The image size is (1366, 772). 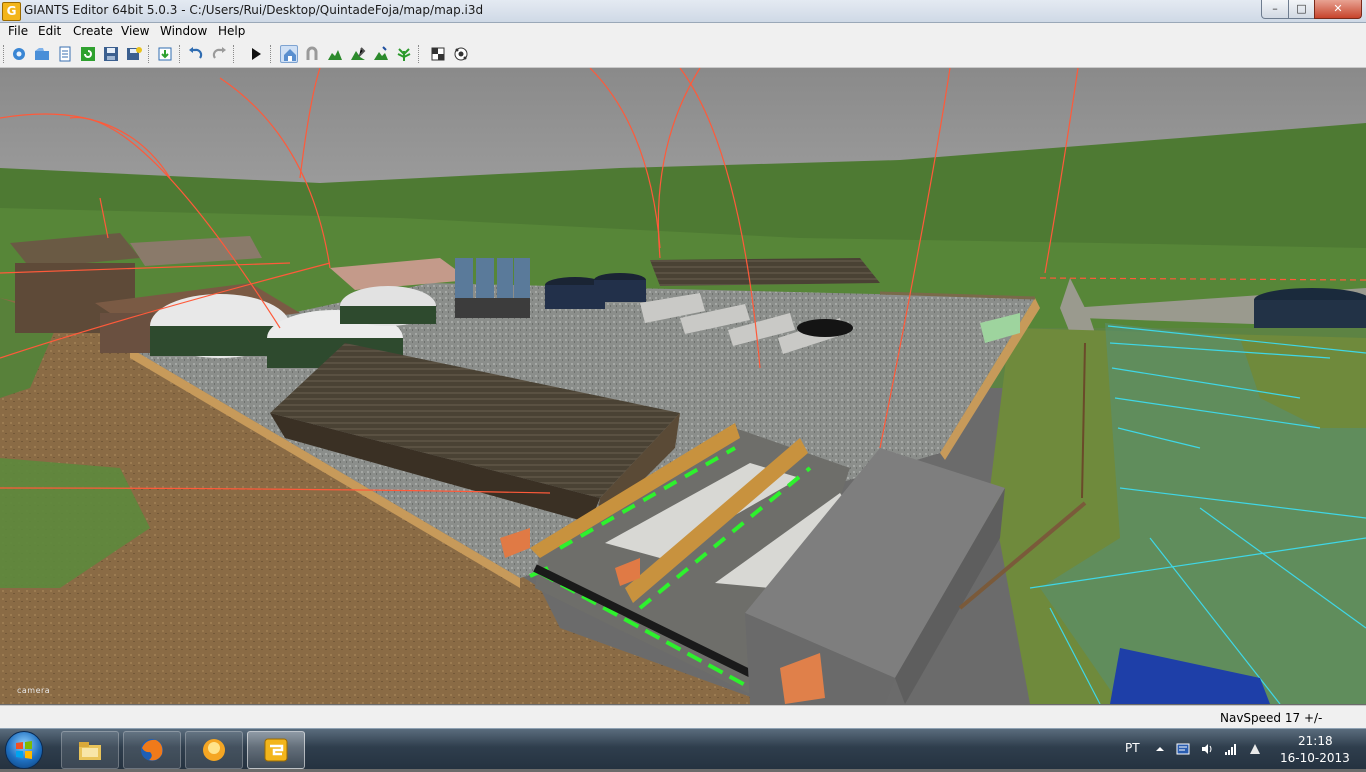 What do you see at coordinates (1275, 9) in the screenshot?
I see `minimize-button: –` at bounding box center [1275, 9].